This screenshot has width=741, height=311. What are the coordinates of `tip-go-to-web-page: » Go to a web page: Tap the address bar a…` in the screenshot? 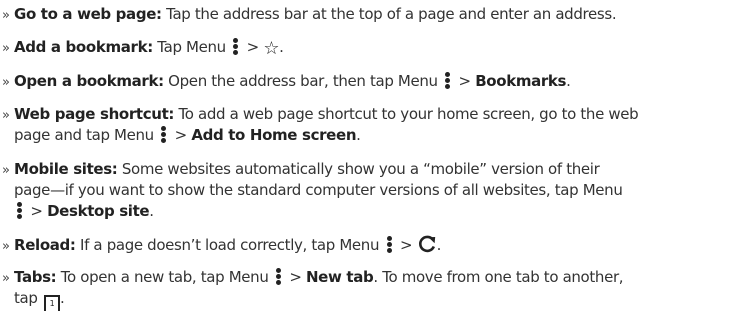 It's located at (309, 14).